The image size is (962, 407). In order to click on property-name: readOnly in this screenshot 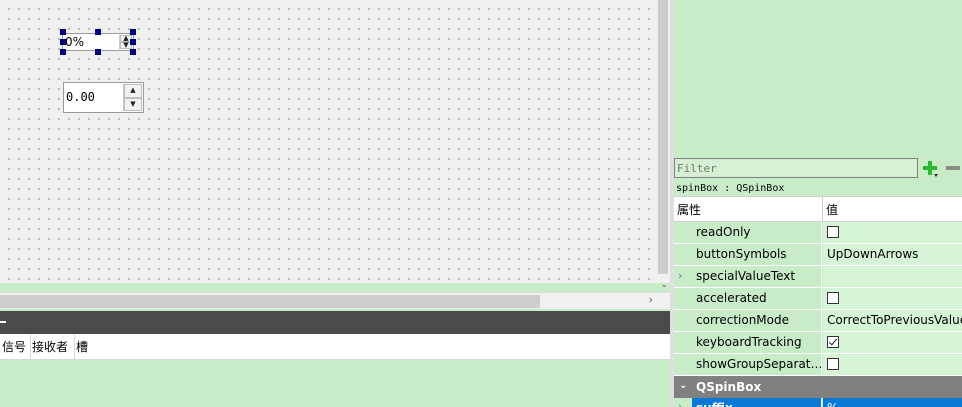, I will do `click(757, 232)`.